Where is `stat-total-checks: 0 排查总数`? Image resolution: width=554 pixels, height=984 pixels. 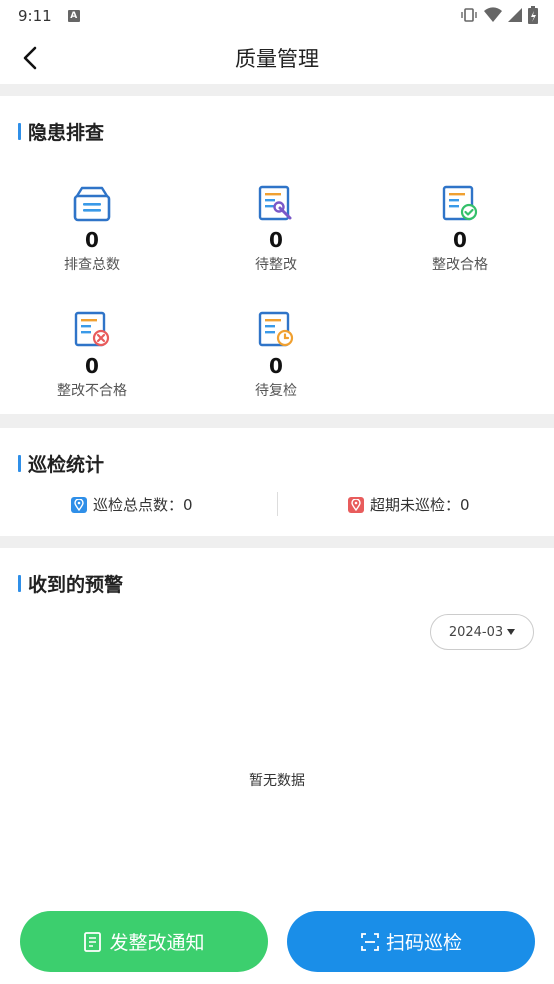 stat-total-checks: 0 排查总数 is located at coordinates (92, 229).